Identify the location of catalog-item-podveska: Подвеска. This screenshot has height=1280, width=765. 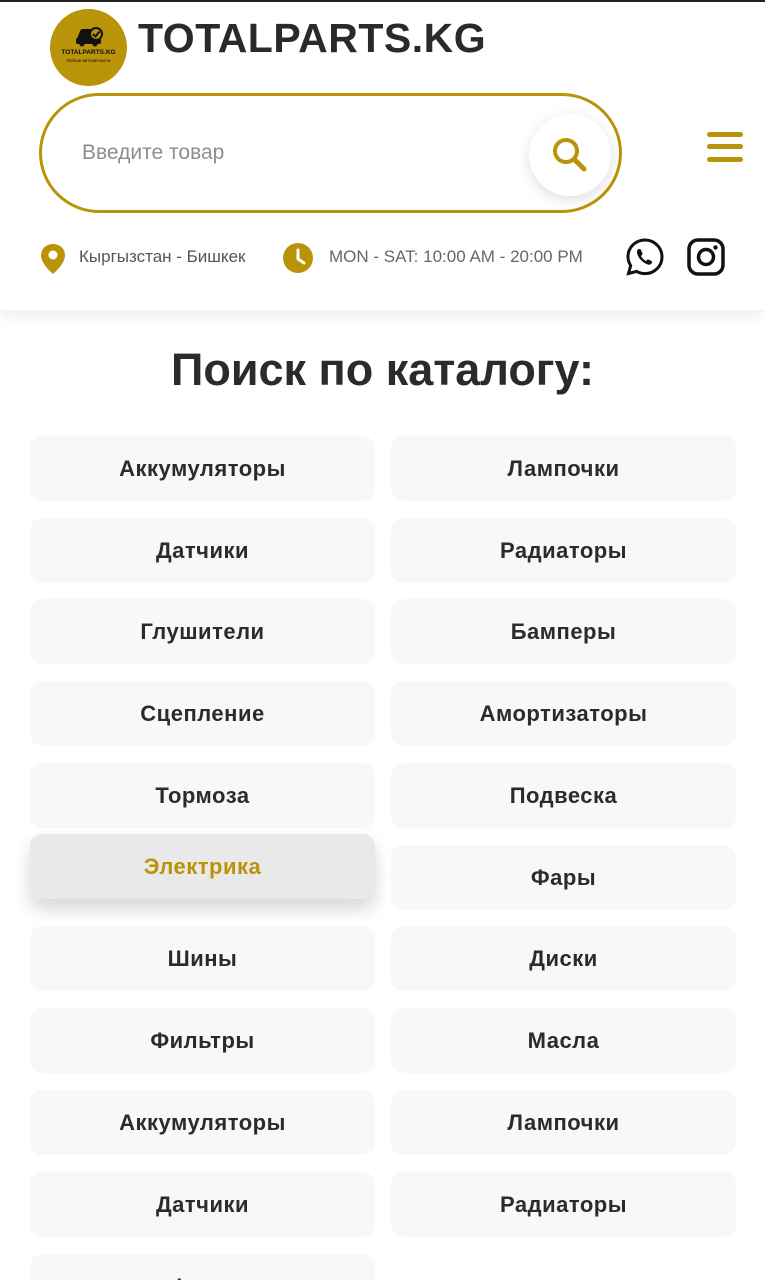
(563, 795).